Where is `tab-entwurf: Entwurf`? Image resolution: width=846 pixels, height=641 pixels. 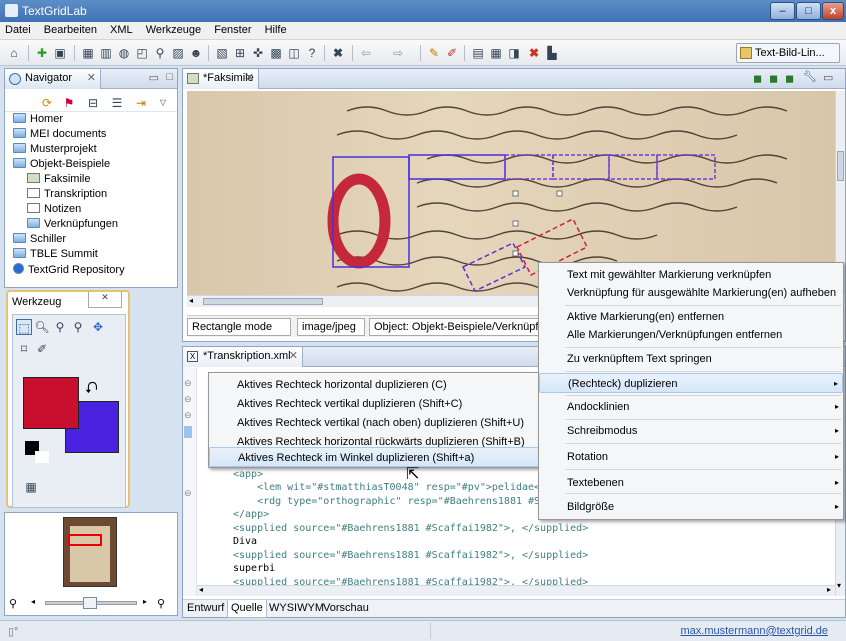 tab-entwurf: Entwurf is located at coordinates (205, 608).